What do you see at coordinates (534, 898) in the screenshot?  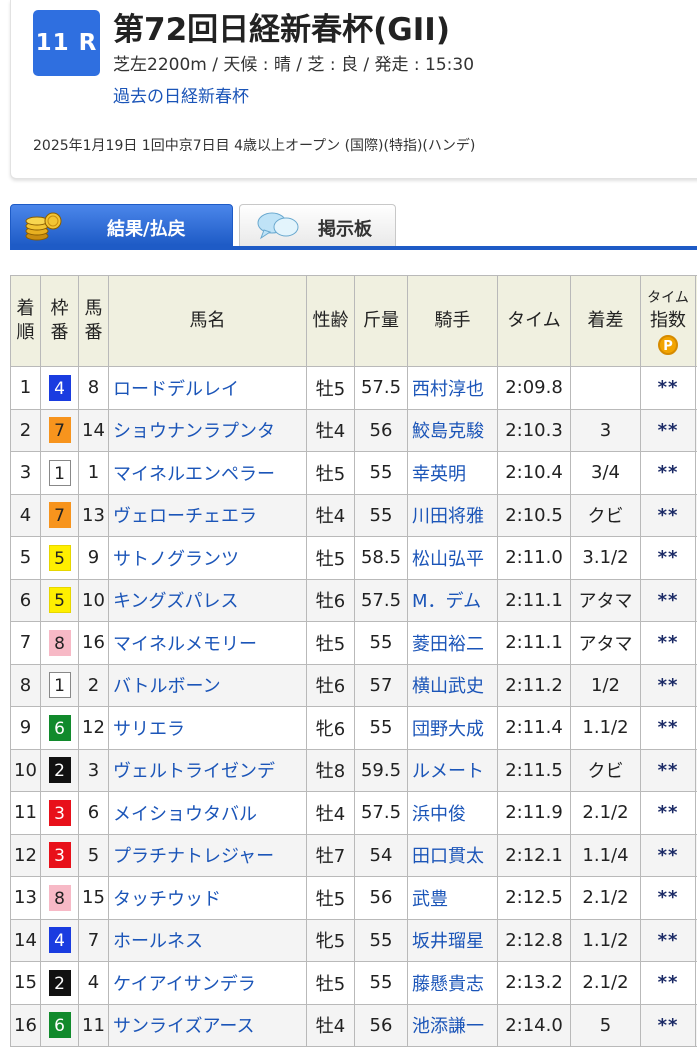 I see `time-cell: 2:12.5` at bounding box center [534, 898].